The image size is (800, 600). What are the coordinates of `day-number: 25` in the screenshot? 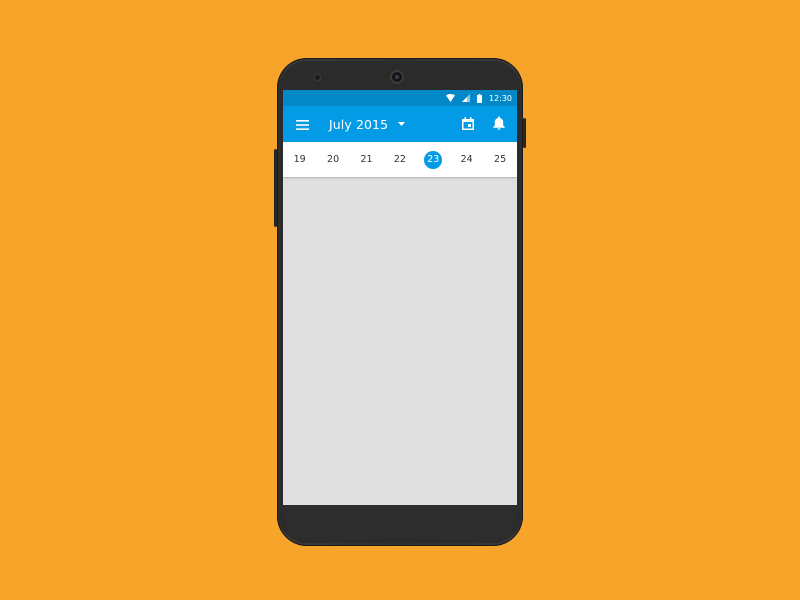 It's located at (500, 159).